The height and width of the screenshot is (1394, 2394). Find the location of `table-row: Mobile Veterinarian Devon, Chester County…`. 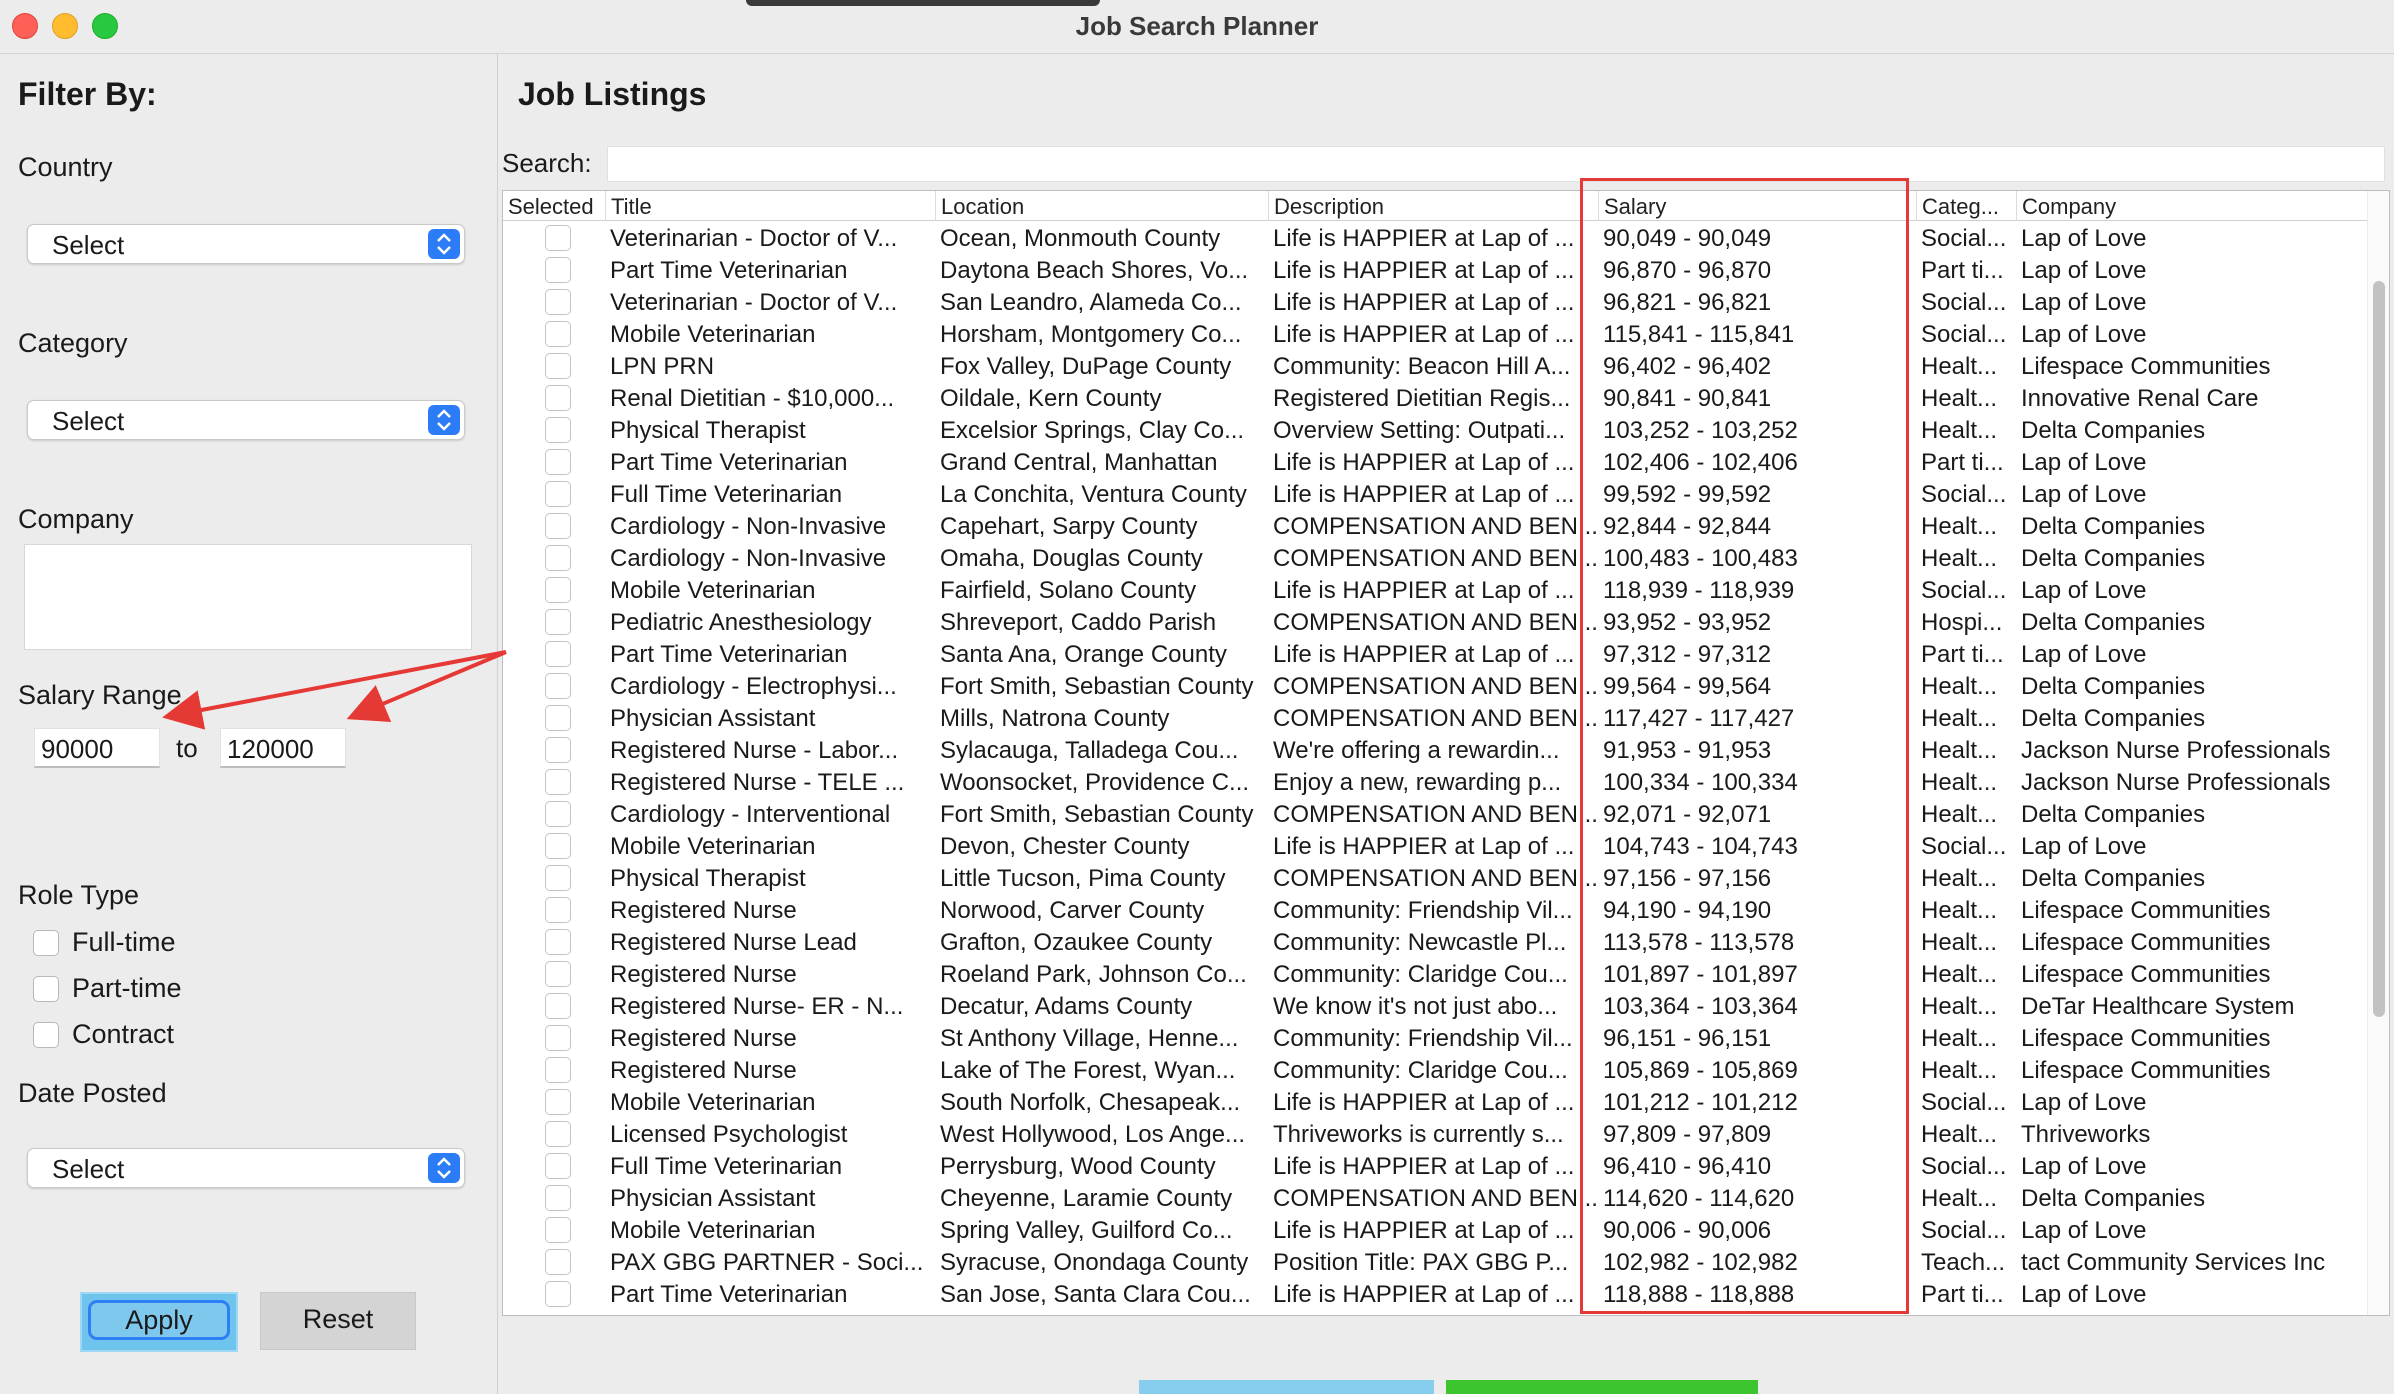

table-row: Mobile Veterinarian Devon, Chester County… is located at coordinates (1436, 846).